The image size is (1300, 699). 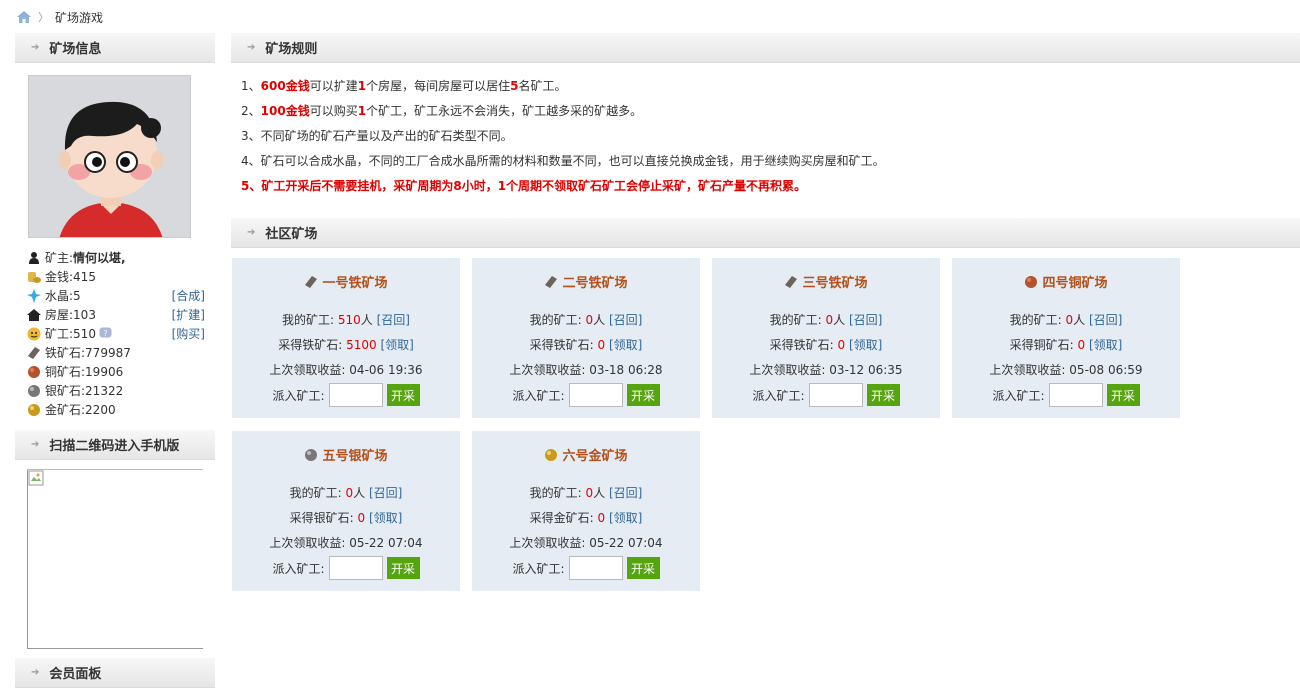 What do you see at coordinates (34, 352) in the screenshot?
I see `iron-ore-icon` at bounding box center [34, 352].